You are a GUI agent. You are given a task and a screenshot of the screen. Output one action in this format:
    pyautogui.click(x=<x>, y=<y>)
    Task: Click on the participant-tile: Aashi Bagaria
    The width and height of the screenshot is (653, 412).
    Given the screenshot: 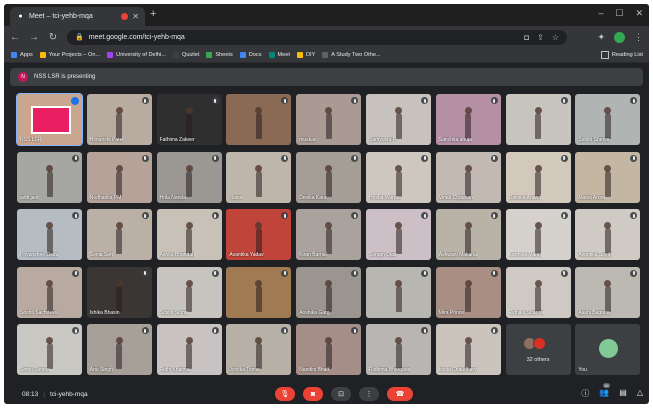 What is the action you would take?
    pyautogui.click(x=608, y=292)
    